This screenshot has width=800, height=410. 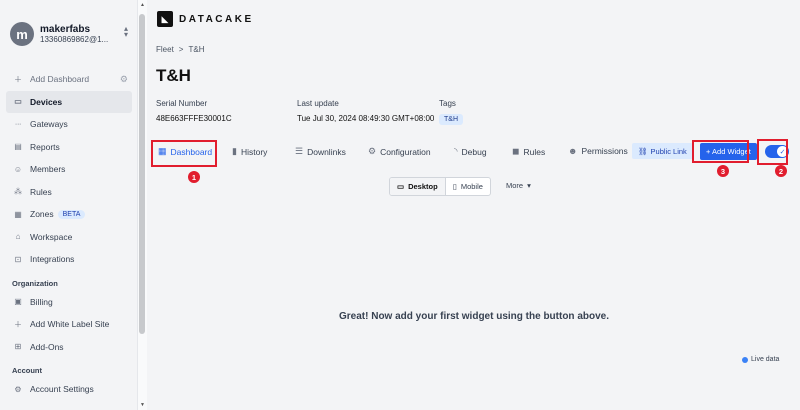 What do you see at coordinates (662, 151) in the screenshot?
I see `public-link-button: ⛓ Public Link` at bounding box center [662, 151].